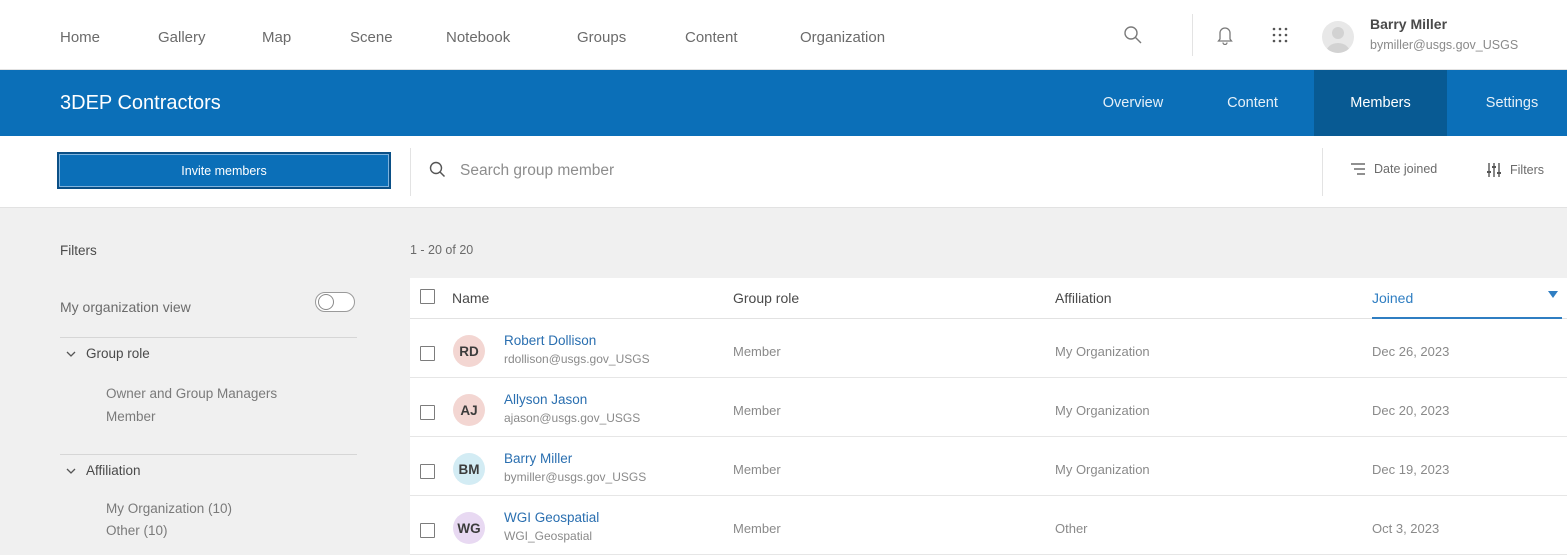 This screenshot has width=1567, height=555. I want to click on member-name-link: Robert Dollison, so click(550, 340).